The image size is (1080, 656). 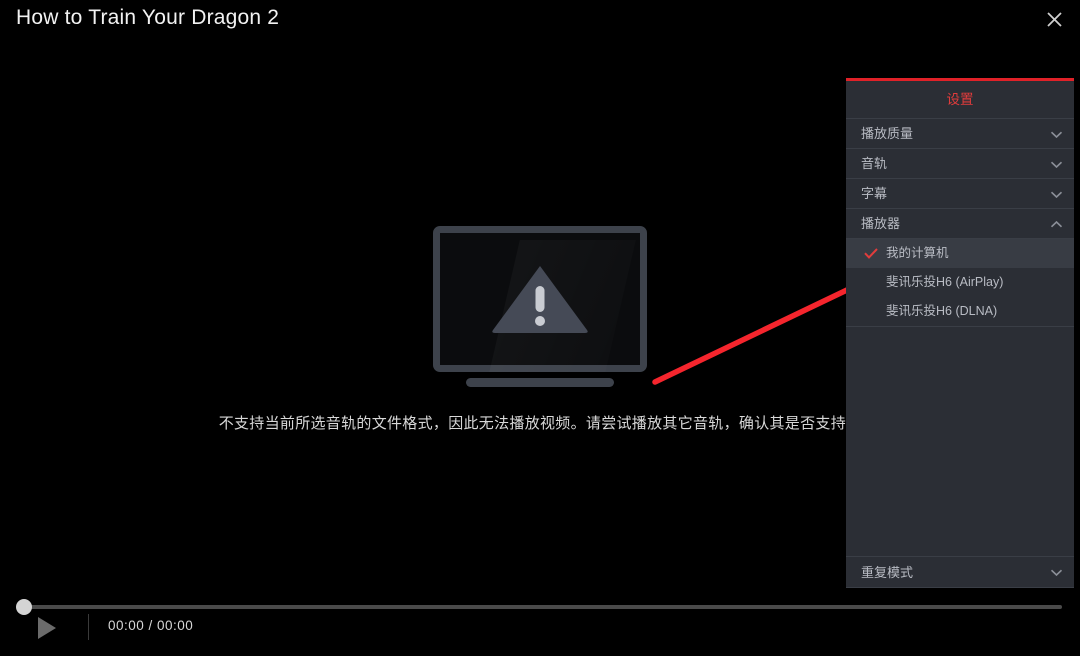 I want to click on settings-row-player: 播放器, so click(x=960, y=224).